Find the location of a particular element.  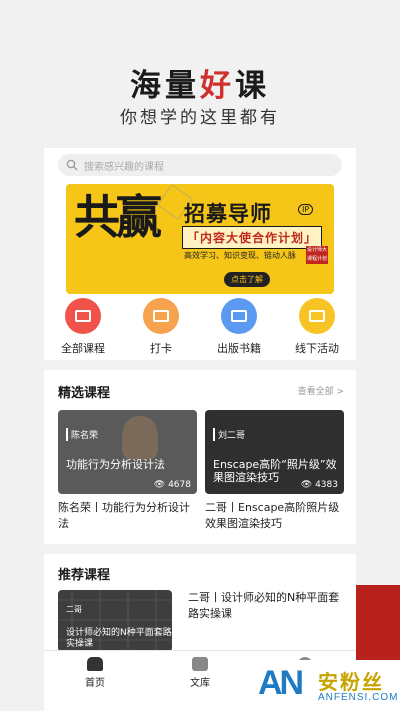

recommended-thumbnail: 二哥 设计师必知的N种平面套路实操课 is located at coordinates (115, 621).